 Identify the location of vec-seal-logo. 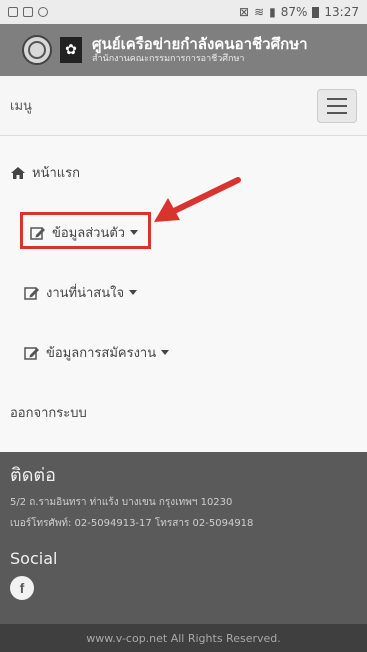
(37, 50).